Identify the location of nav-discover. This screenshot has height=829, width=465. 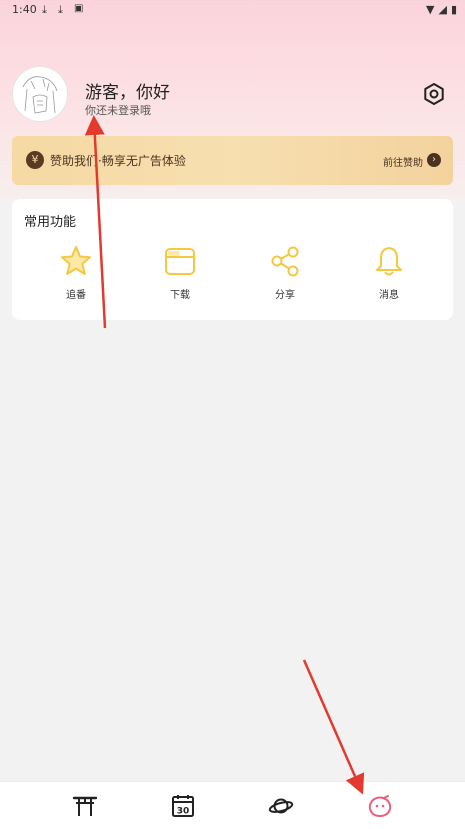
(281, 806).